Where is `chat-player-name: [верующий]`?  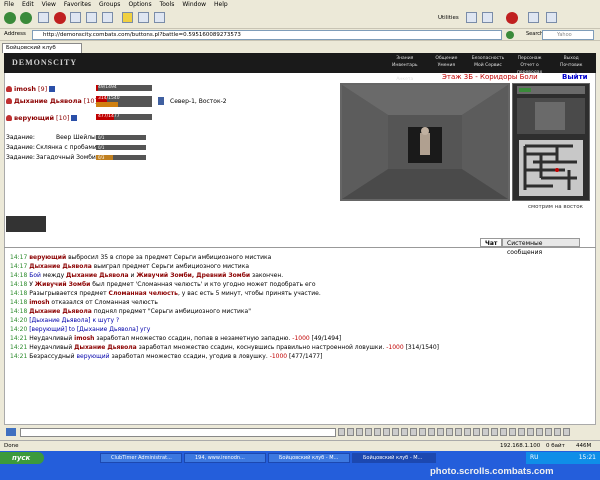 chat-player-name: [верующий] is located at coordinates (48, 329).